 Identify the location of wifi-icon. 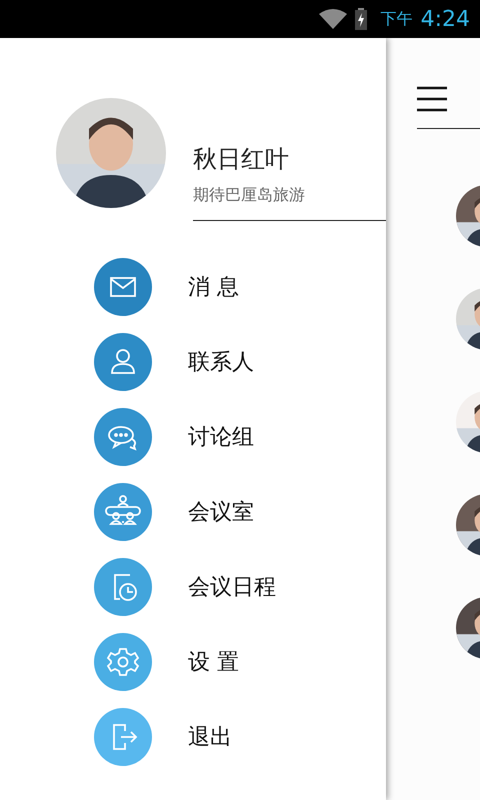
(332, 19).